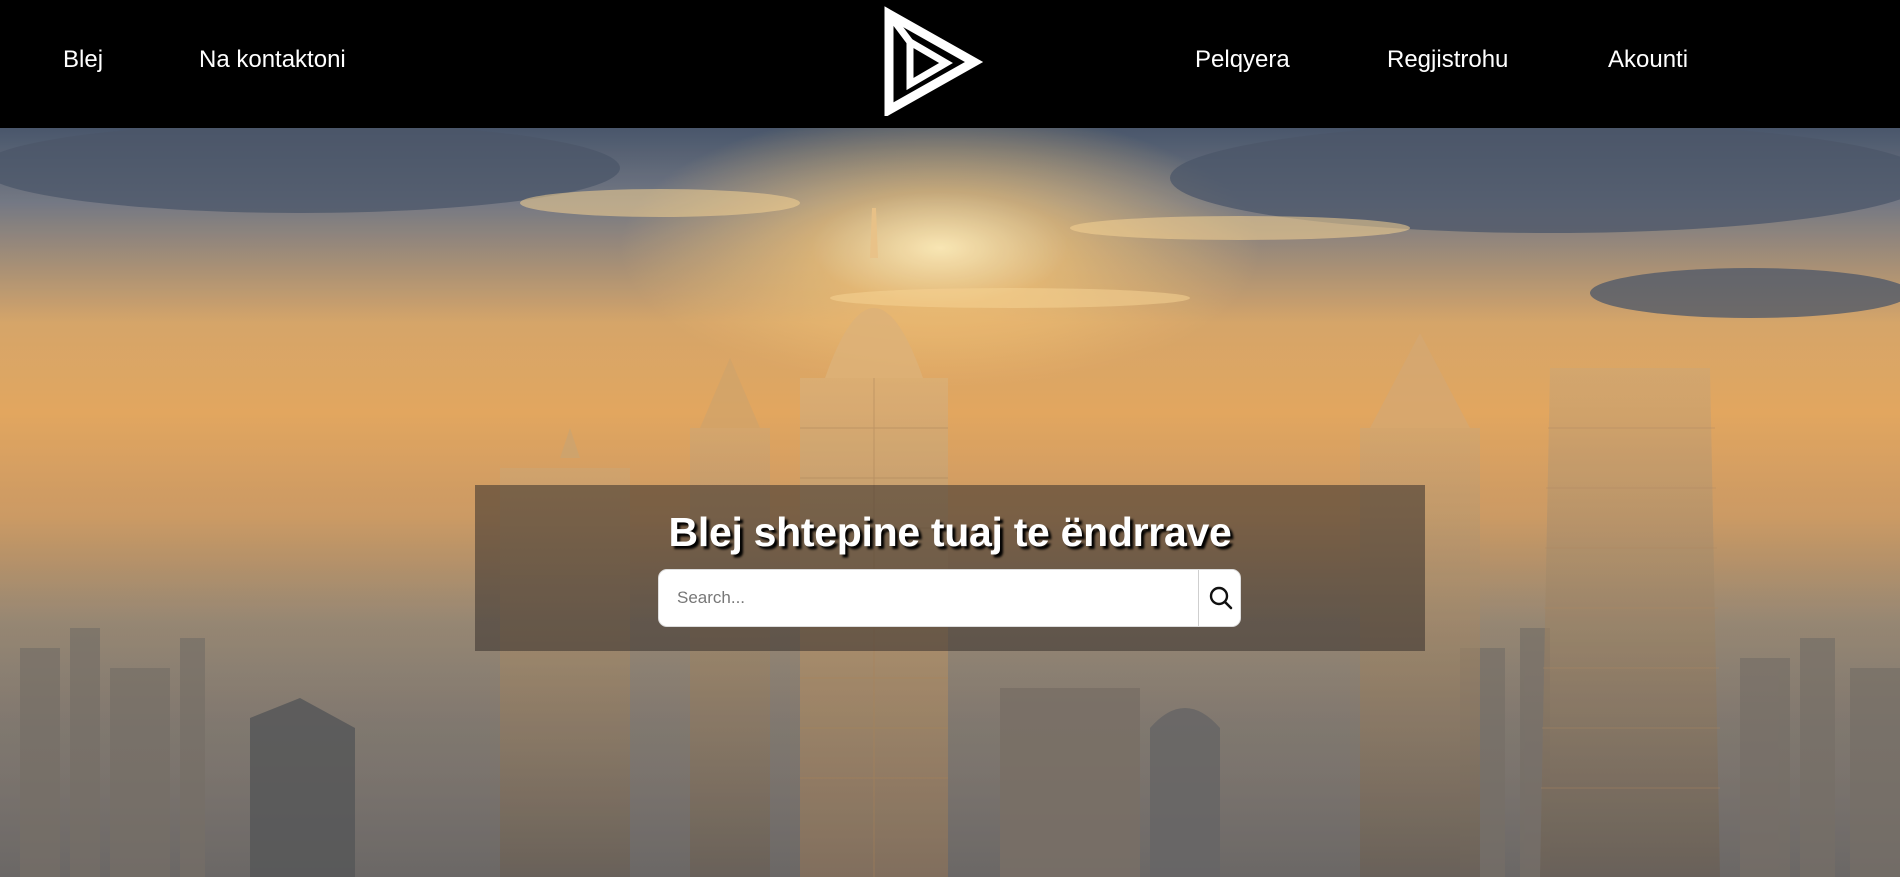 Image resolution: width=1900 pixels, height=877 pixels. Describe the element at coordinates (83, 60) in the screenshot. I see `nav-link-blej: Blej` at that location.